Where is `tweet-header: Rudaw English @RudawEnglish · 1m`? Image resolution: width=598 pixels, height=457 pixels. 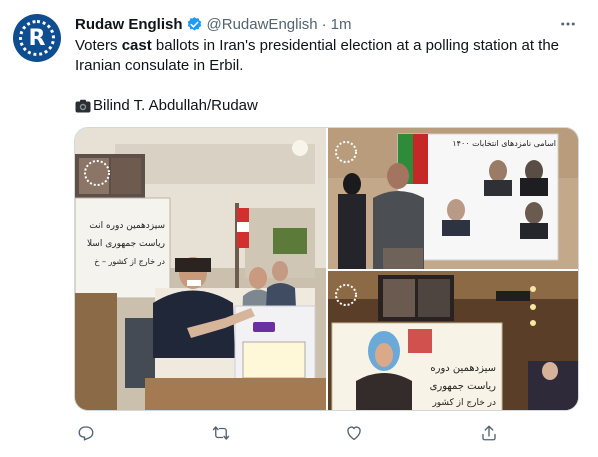 tweet-header: Rudaw English @RudawEnglish · 1m is located at coordinates (213, 24).